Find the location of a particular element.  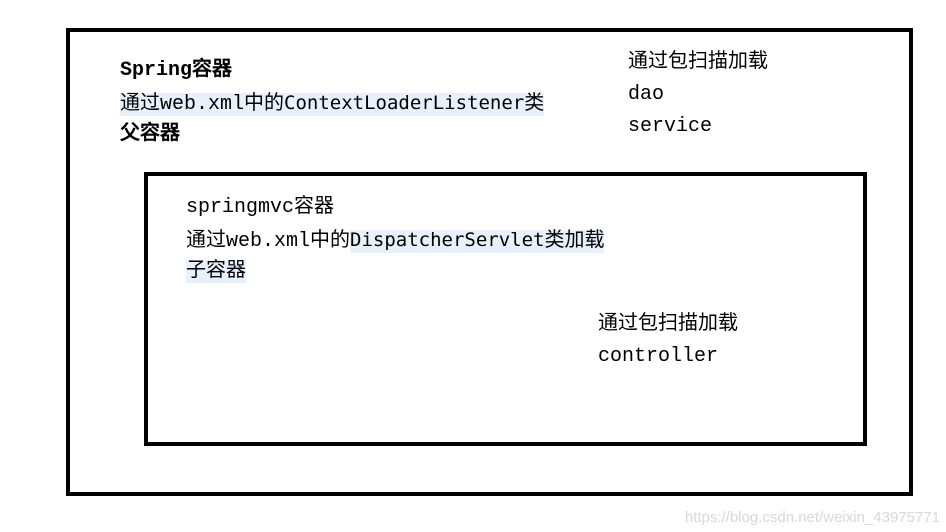

inner-load-prefix: 通过web.xml中的 is located at coordinates (268, 241).